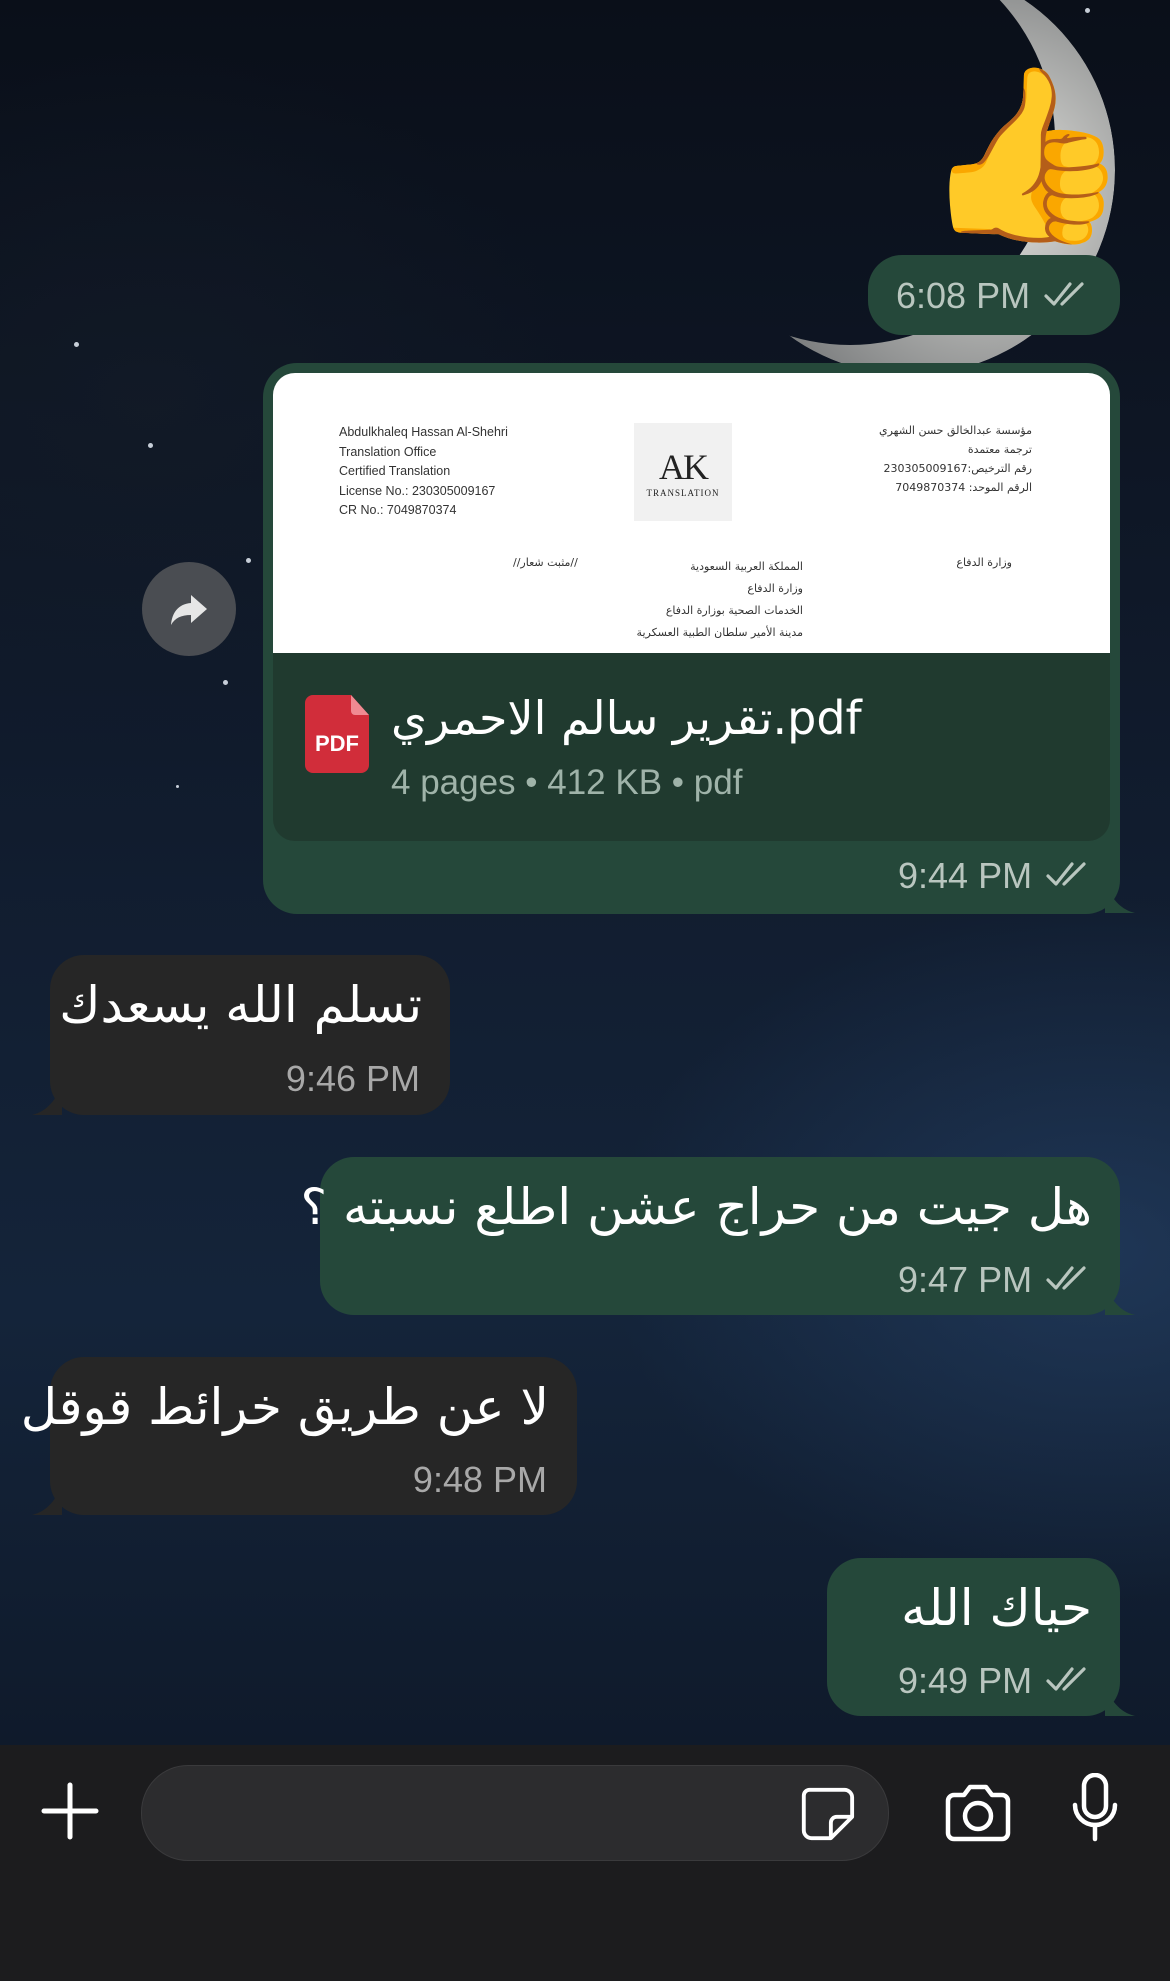  What do you see at coordinates (965, 875) in the screenshot?
I see `message-time: 9:44 PM` at bounding box center [965, 875].